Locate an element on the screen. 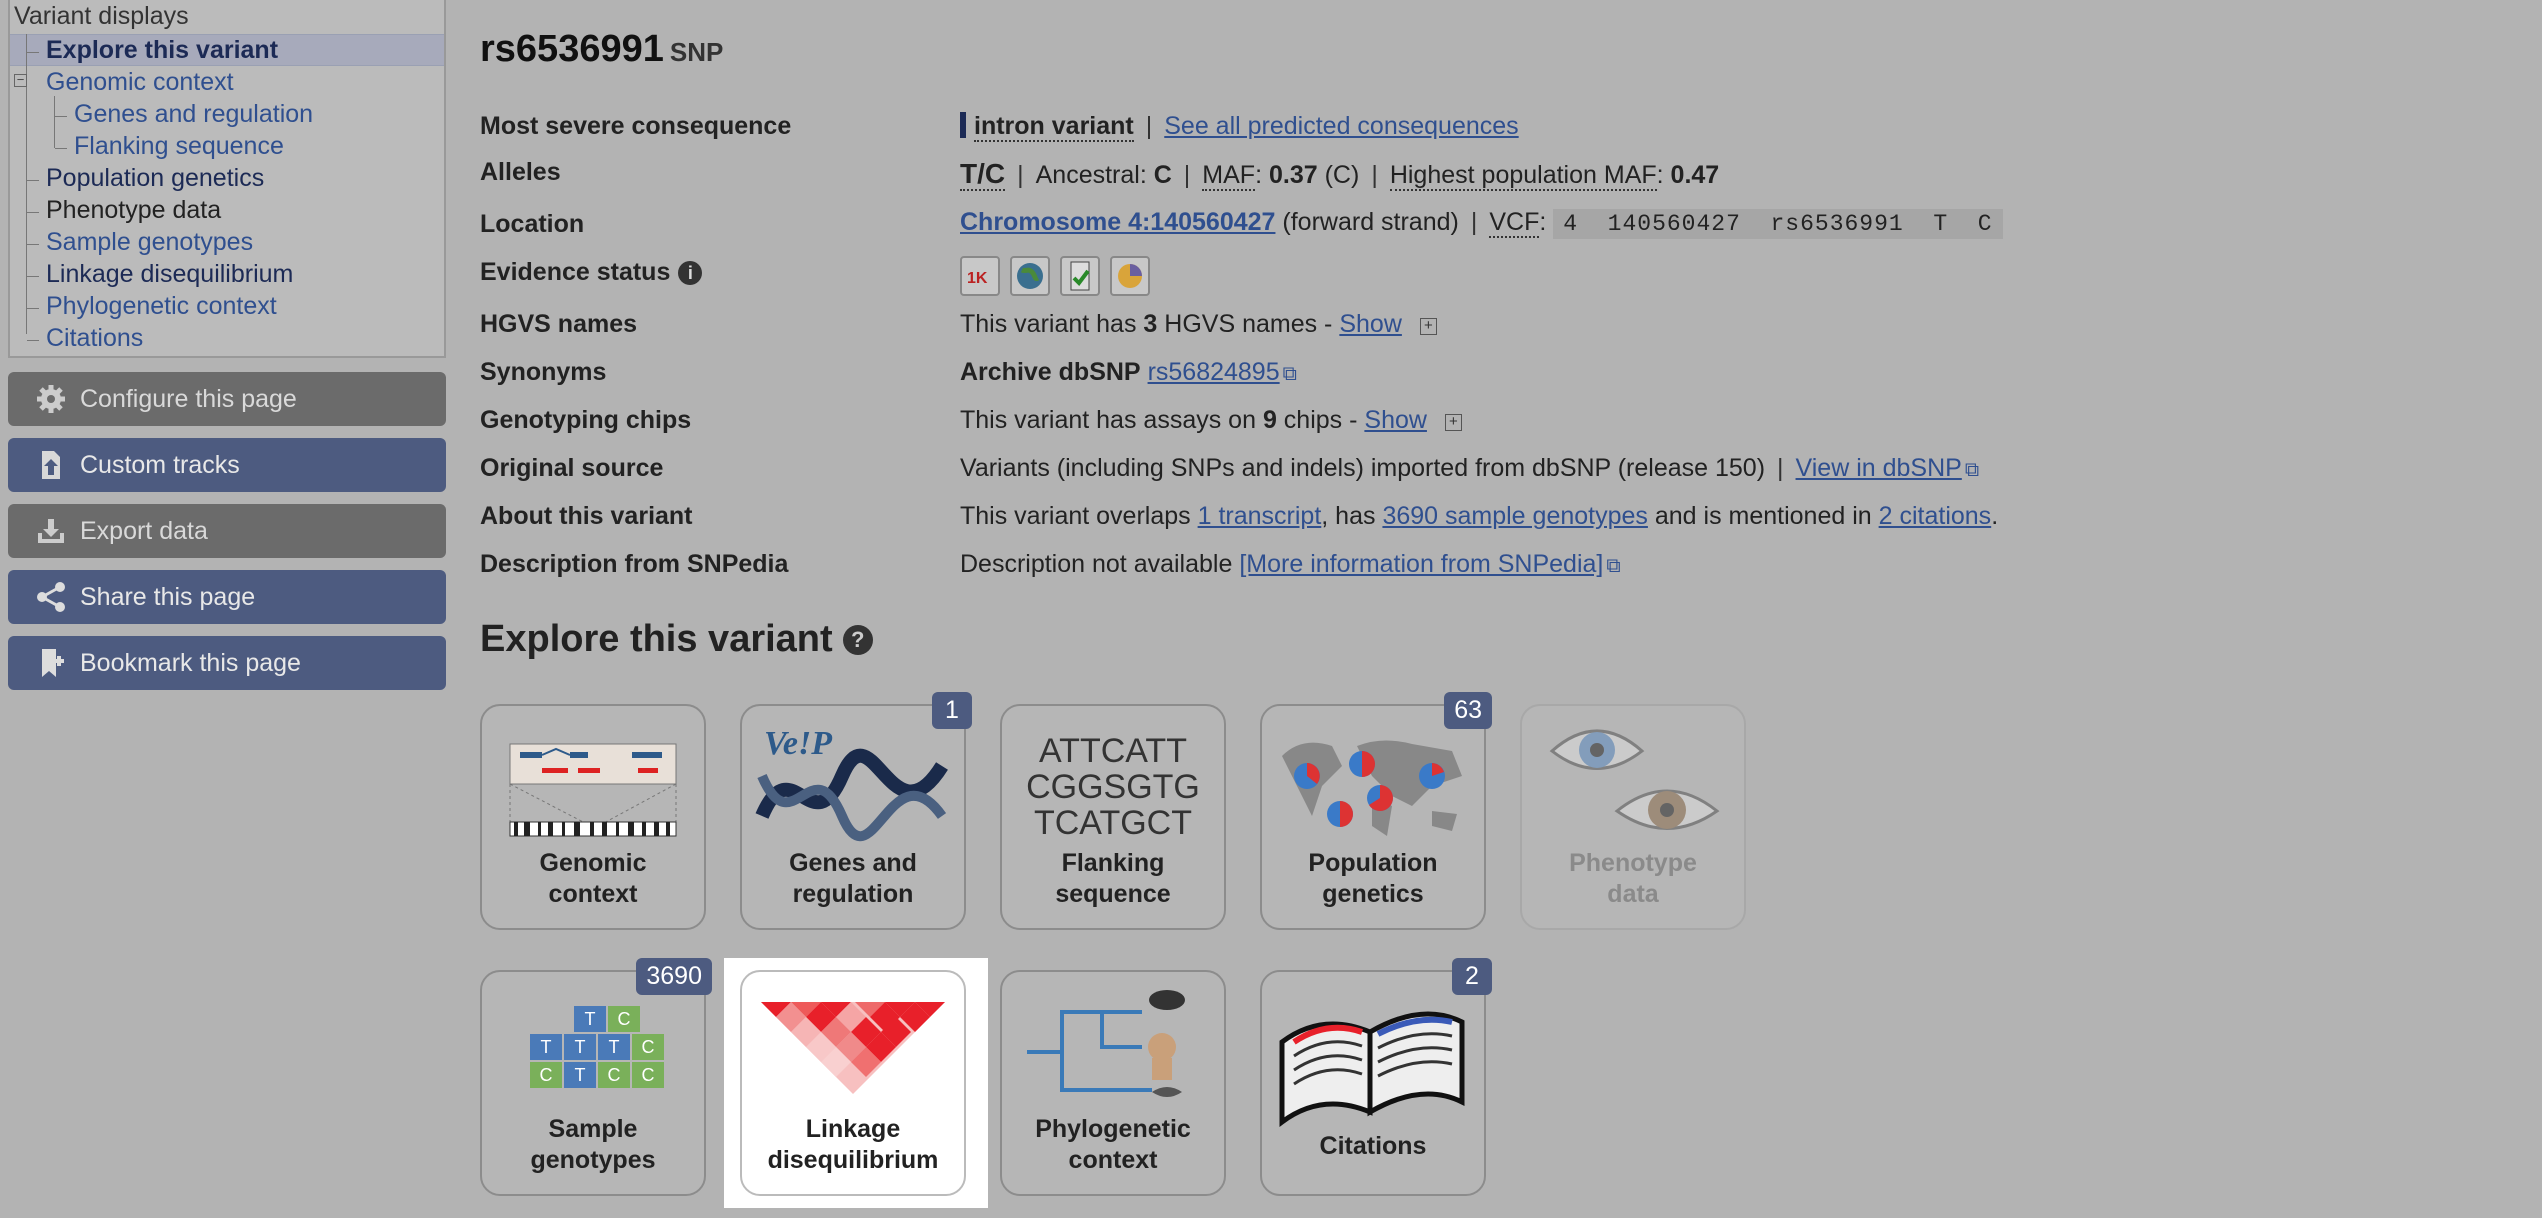 The height and width of the screenshot is (1218, 2542). tile-label-line1: Linkage is located at coordinates (853, 1129).